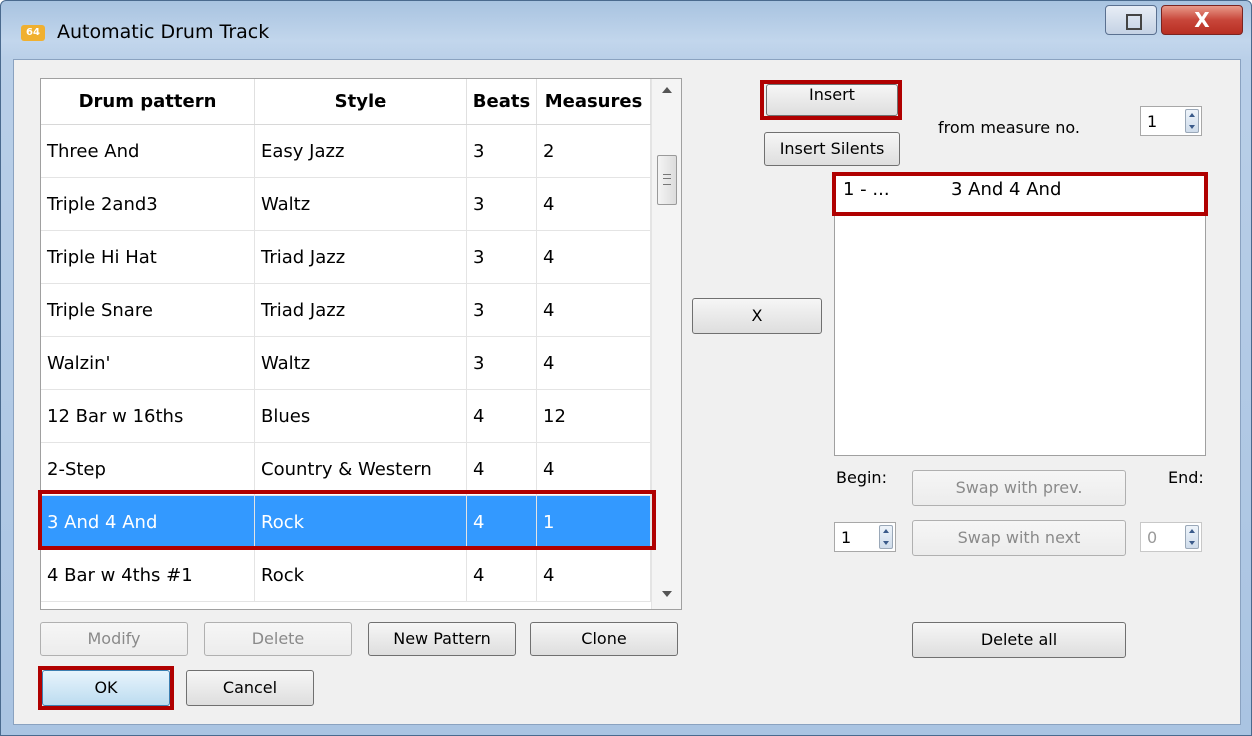  What do you see at coordinates (148, 257) in the screenshot?
I see `cell-pattern: Triple Hi Hat` at bounding box center [148, 257].